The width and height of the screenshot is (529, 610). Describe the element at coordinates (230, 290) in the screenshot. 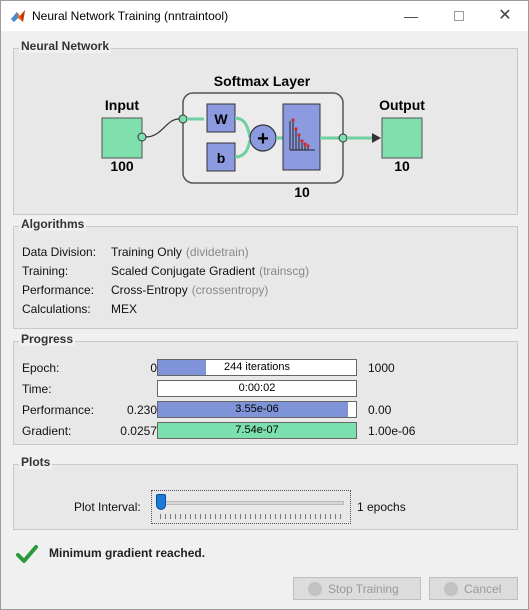

I see `algorithm-function-name: (crossentropy)` at that location.